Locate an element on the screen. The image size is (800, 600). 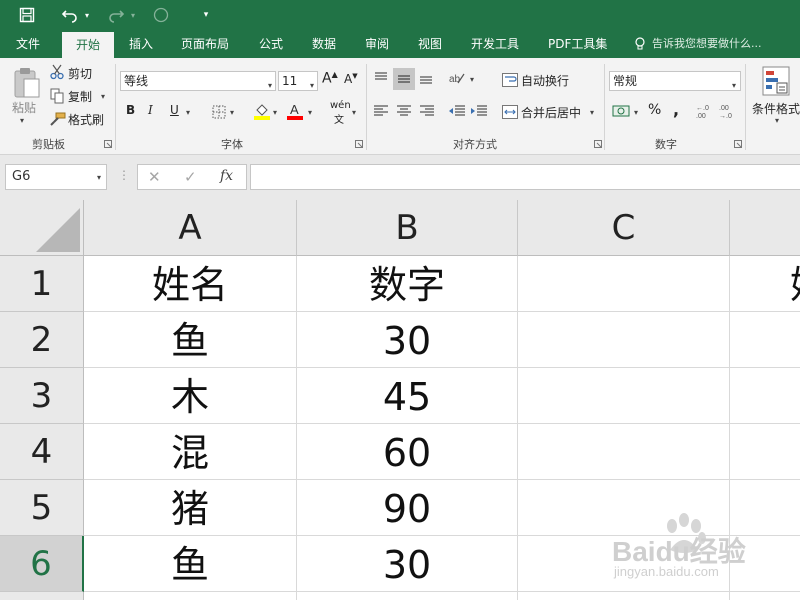
align-bottom-icon is located at coordinates (426, 80).